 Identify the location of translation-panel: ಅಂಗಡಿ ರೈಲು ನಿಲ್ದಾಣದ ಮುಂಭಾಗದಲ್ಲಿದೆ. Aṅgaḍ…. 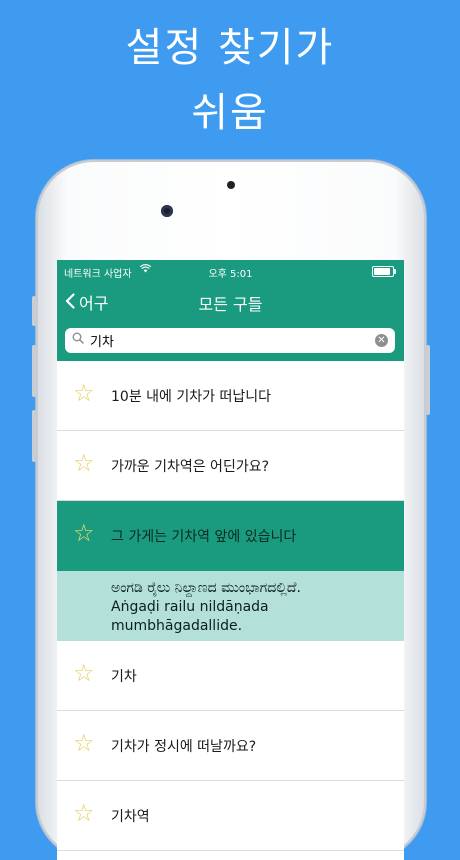
(230, 606).